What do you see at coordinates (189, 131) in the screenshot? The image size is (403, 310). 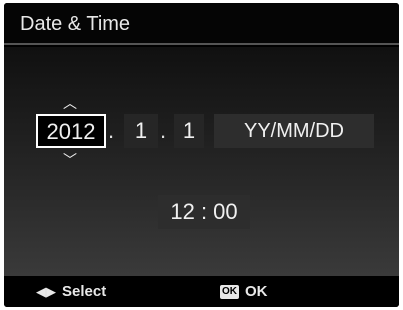 I see `day-field: 1` at bounding box center [189, 131].